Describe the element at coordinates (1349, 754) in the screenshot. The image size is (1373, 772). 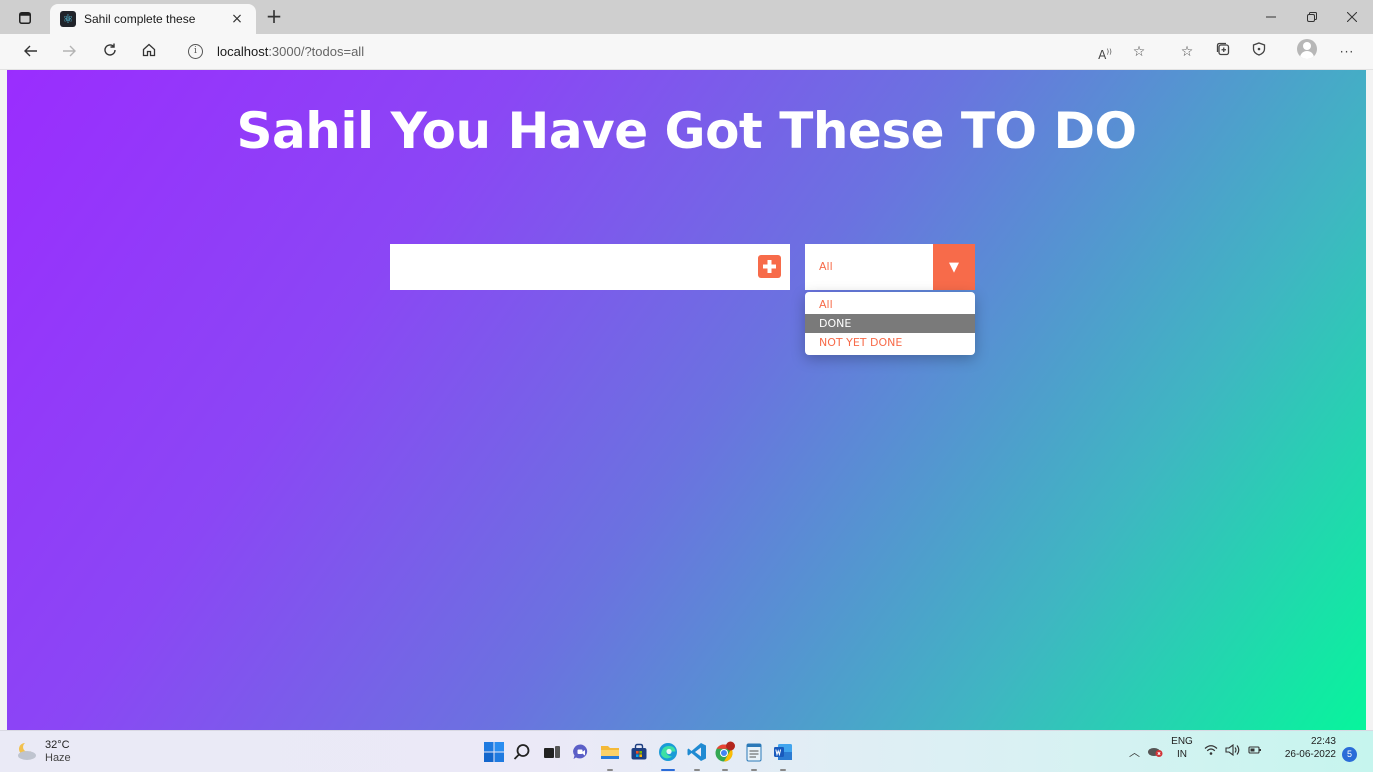
I see `notification-count-badge: 5` at that location.